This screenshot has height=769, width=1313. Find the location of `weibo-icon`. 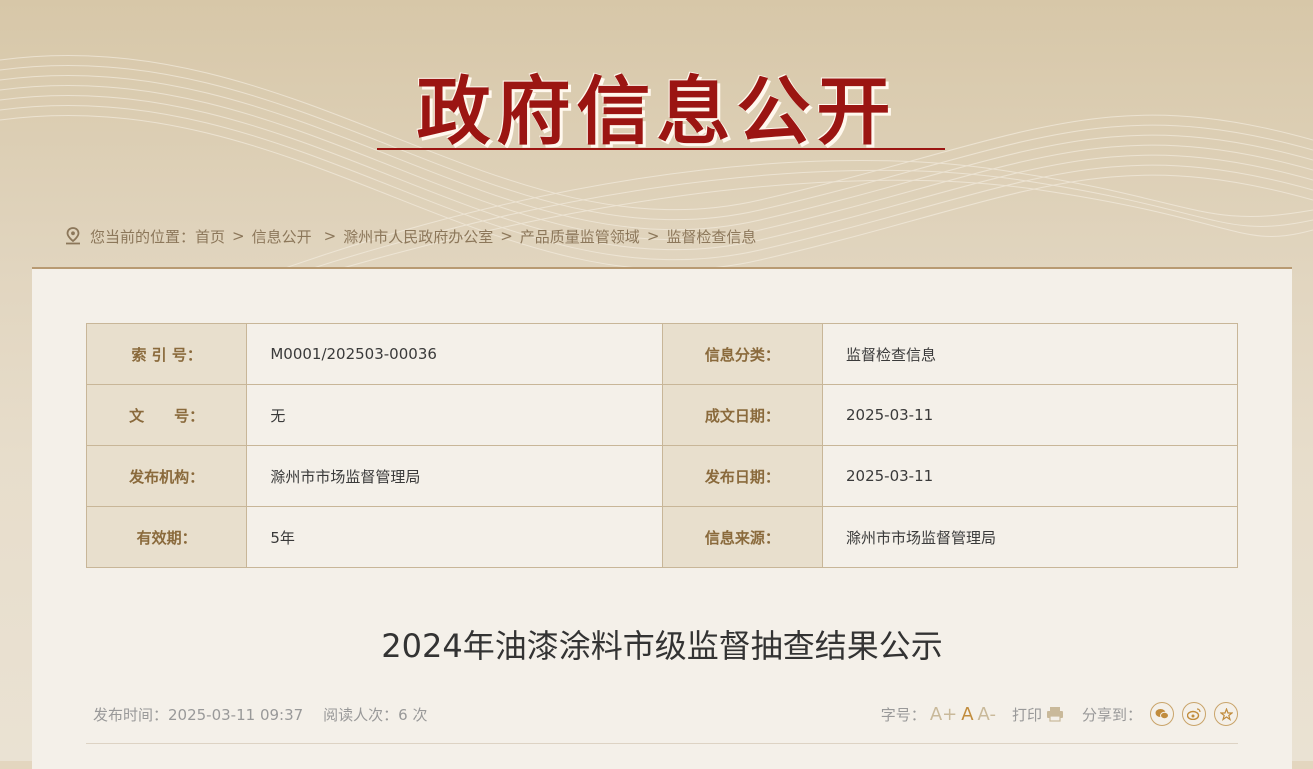

weibo-icon is located at coordinates (1194, 714).